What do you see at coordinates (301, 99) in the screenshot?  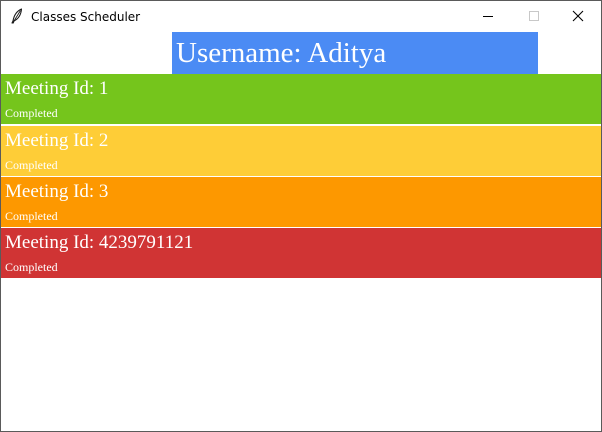 I see `meeting-card-1: Meeting Id: 1 Completed` at bounding box center [301, 99].